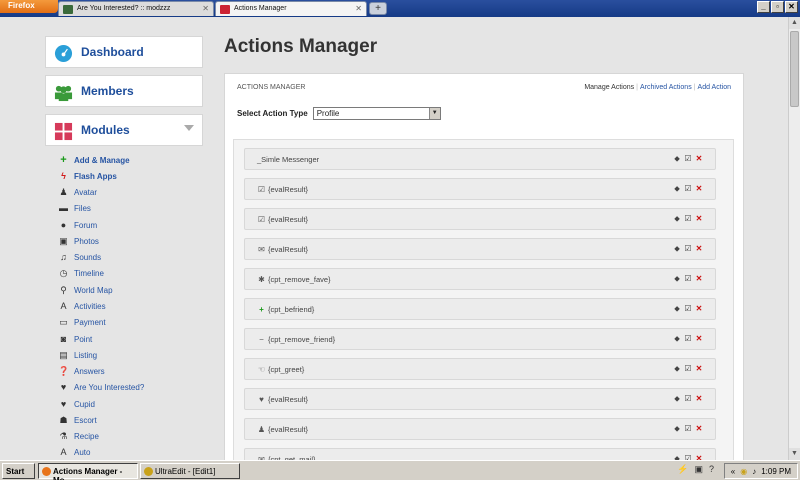 Image resolution: width=800 pixels, height=480 pixels. Describe the element at coordinates (81, 306) in the screenshot. I see `module-item-activities: A Activities` at that location.